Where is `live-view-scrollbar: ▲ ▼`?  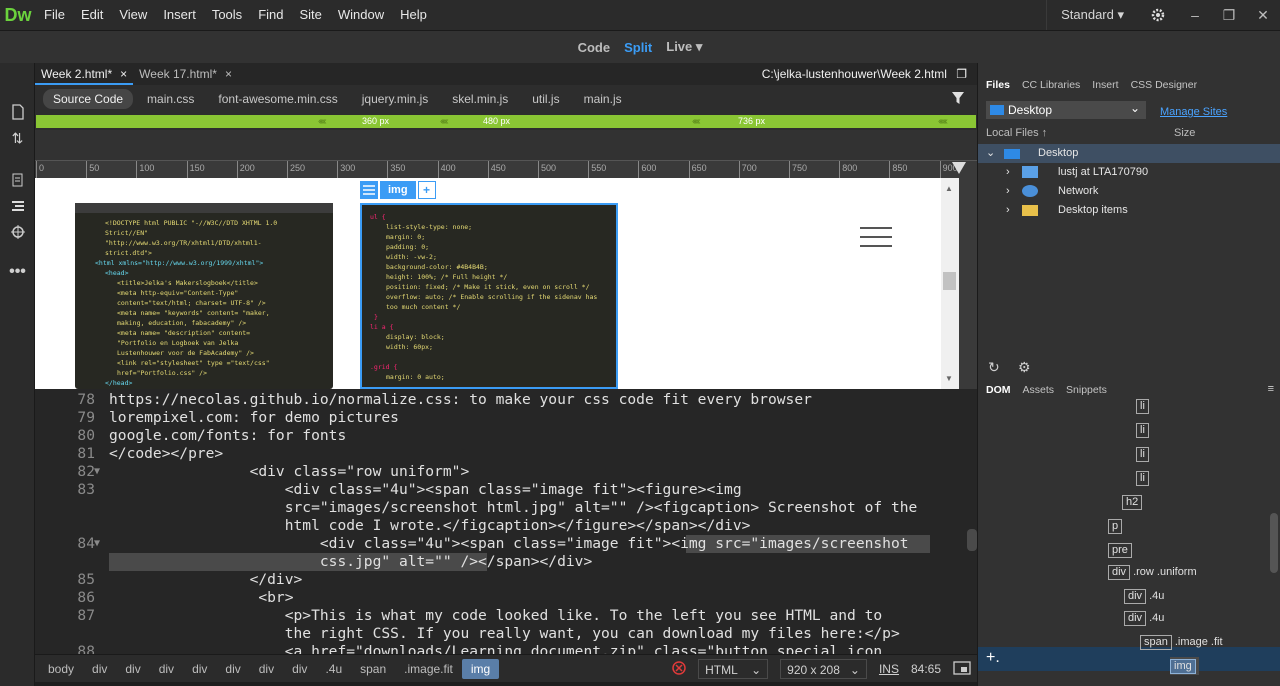
live-view-scrollbar: ▲ ▼ is located at coordinates (950, 283).